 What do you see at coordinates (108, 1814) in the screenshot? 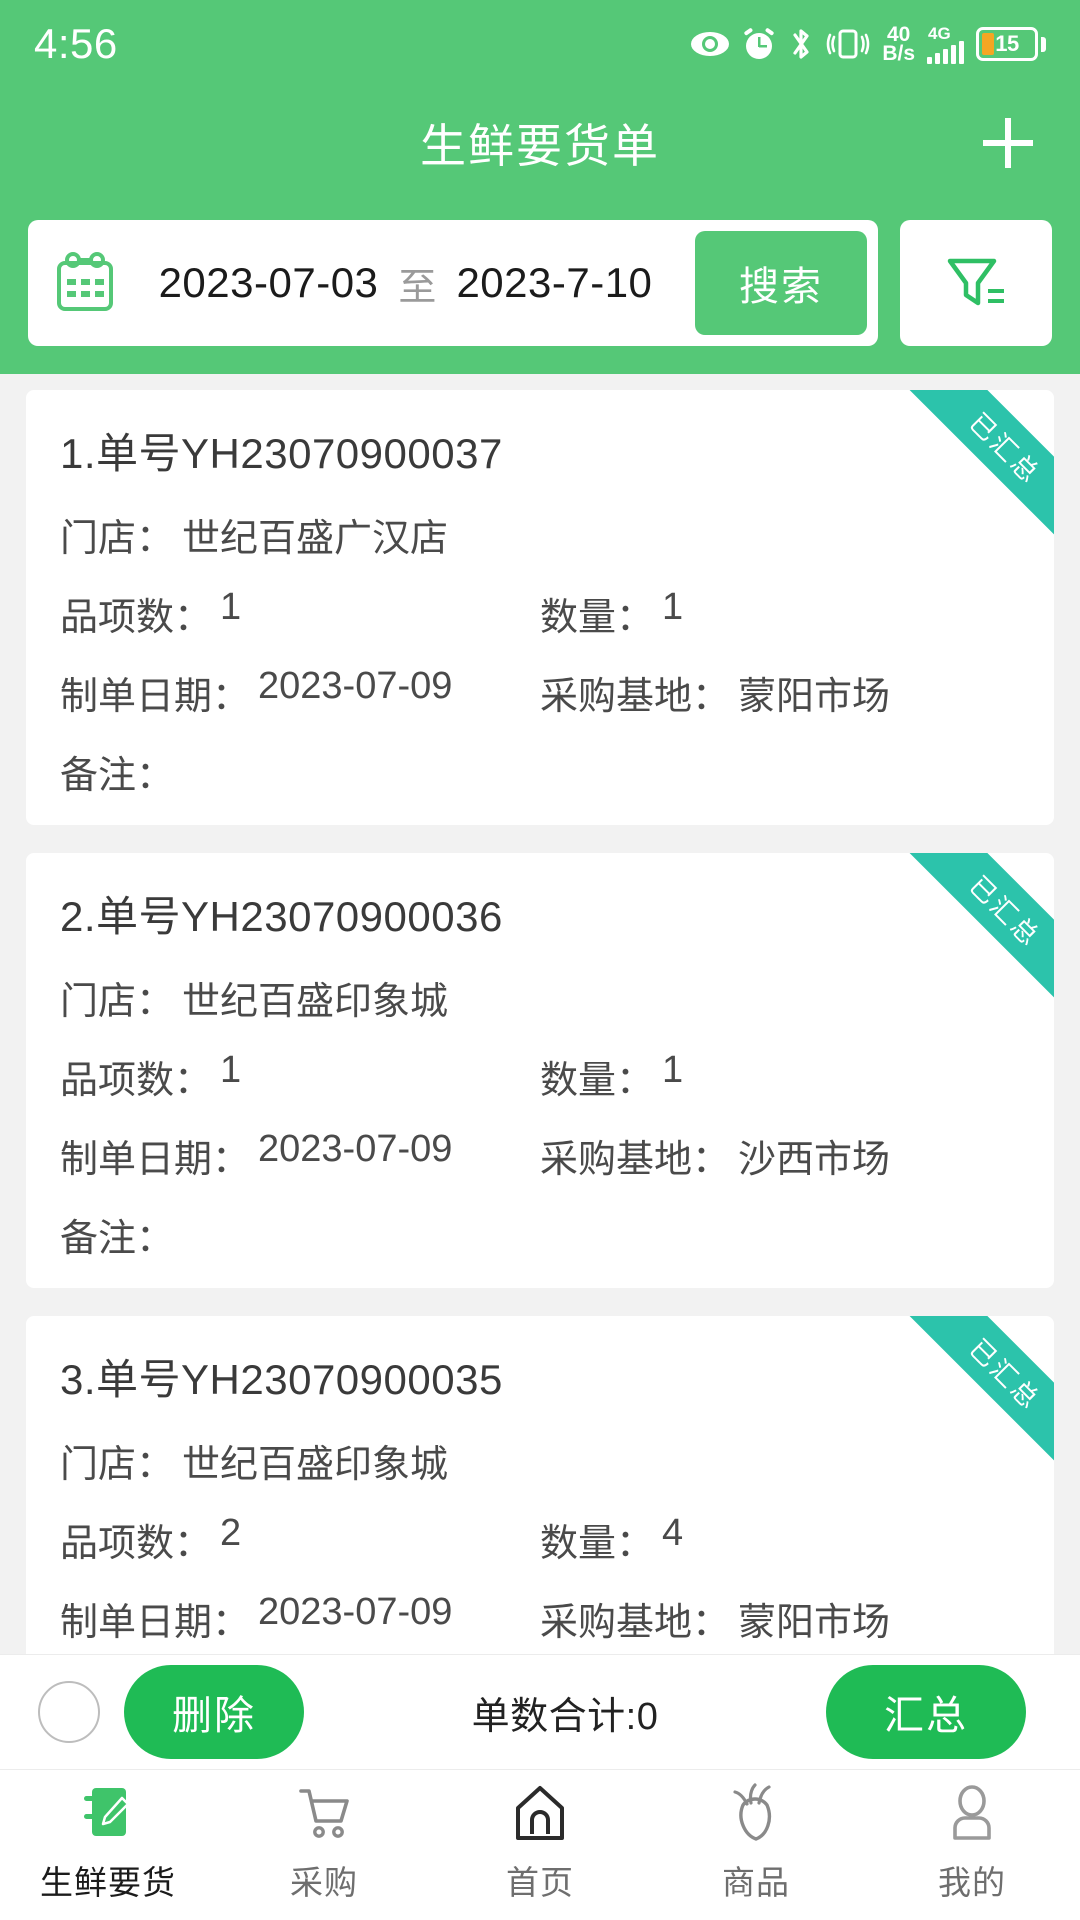
I see `notepad-pencil-icon` at bounding box center [108, 1814].